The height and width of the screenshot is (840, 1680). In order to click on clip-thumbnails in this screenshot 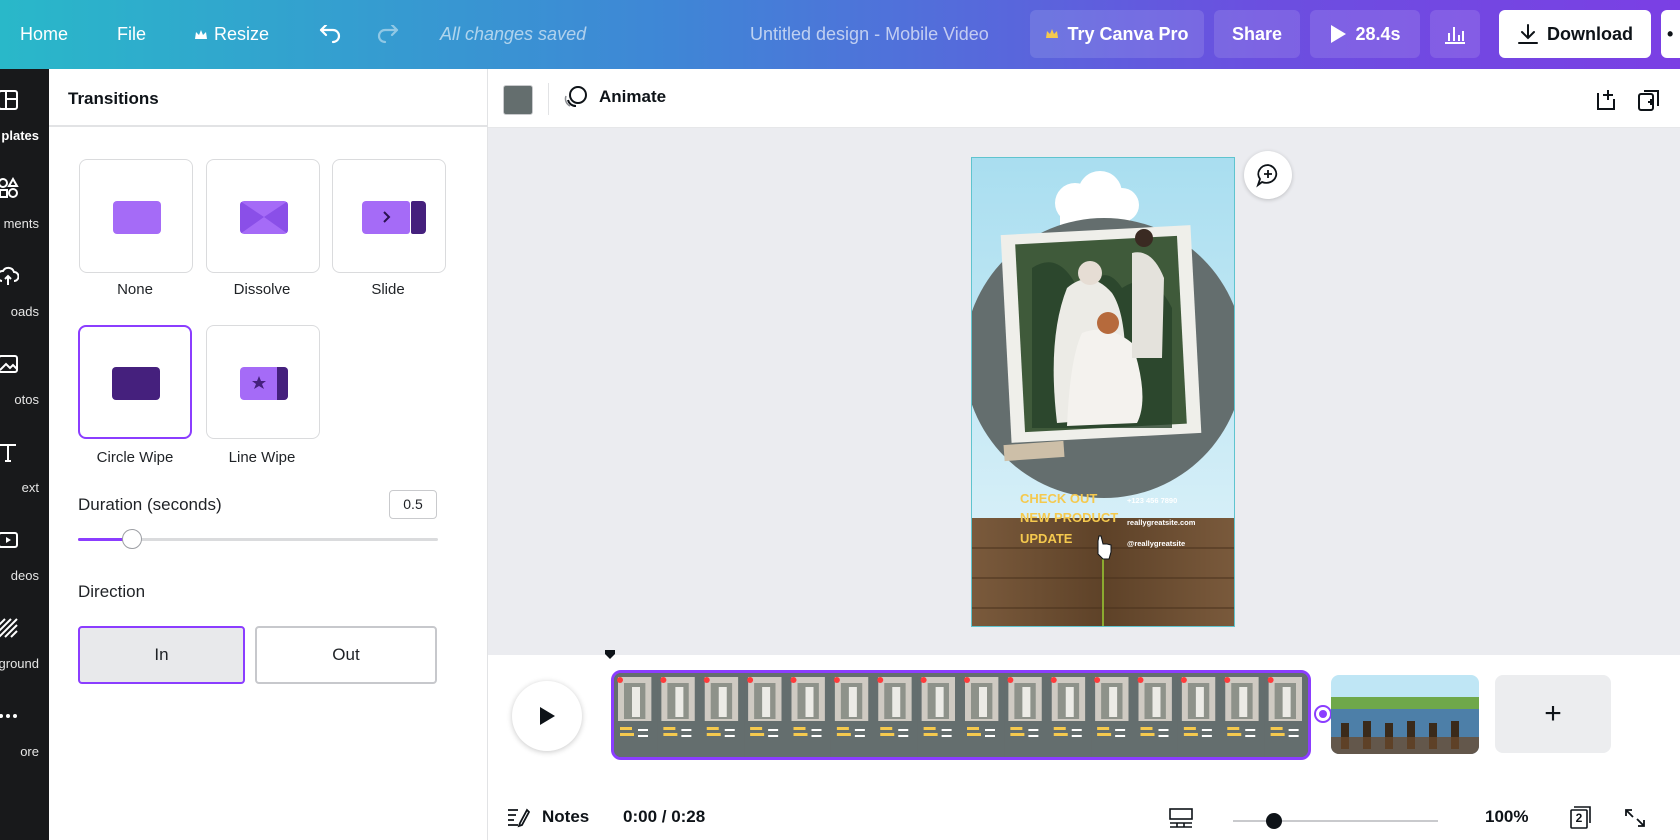, I will do `click(961, 715)`.